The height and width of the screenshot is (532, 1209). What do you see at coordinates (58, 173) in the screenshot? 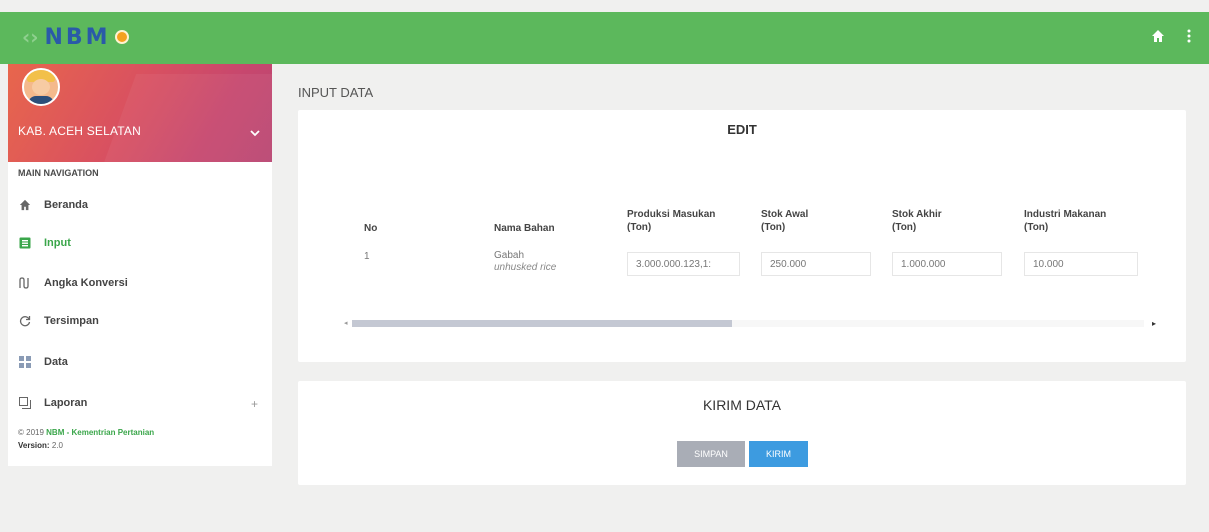
I see `nav-header: MAIN NAVIGATION` at bounding box center [58, 173].